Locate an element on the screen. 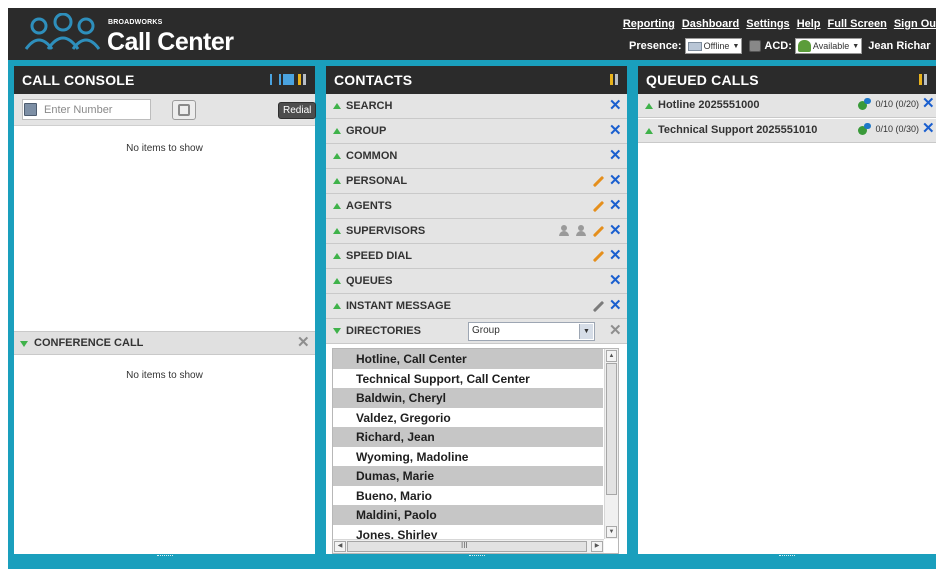 The image size is (936, 569). vertical-scroll-thumb is located at coordinates (611, 429).